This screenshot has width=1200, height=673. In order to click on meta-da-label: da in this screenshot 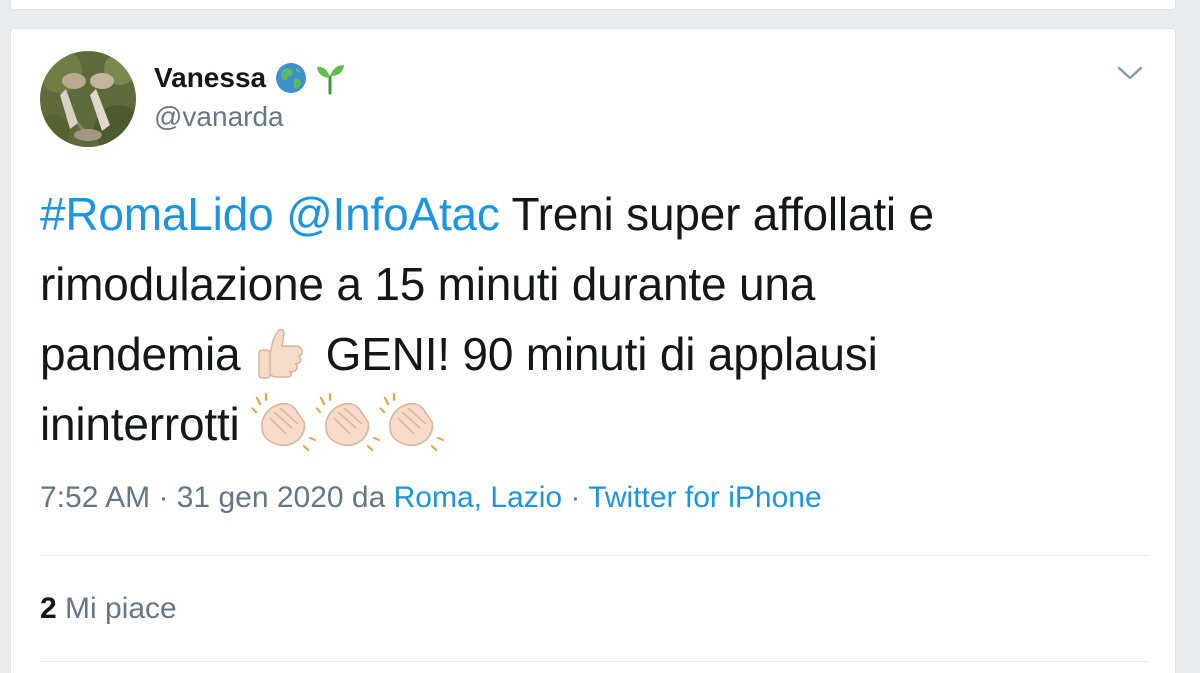, I will do `click(368, 497)`.